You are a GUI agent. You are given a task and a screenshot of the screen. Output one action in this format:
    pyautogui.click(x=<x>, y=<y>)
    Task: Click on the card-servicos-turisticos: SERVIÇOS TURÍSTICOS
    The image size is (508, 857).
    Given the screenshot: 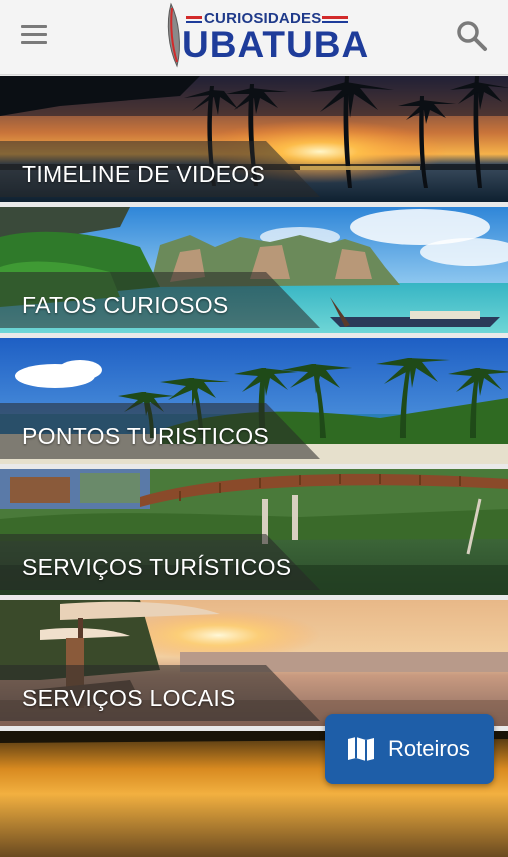 What is the action you would take?
    pyautogui.click(x=254, y=532)
    